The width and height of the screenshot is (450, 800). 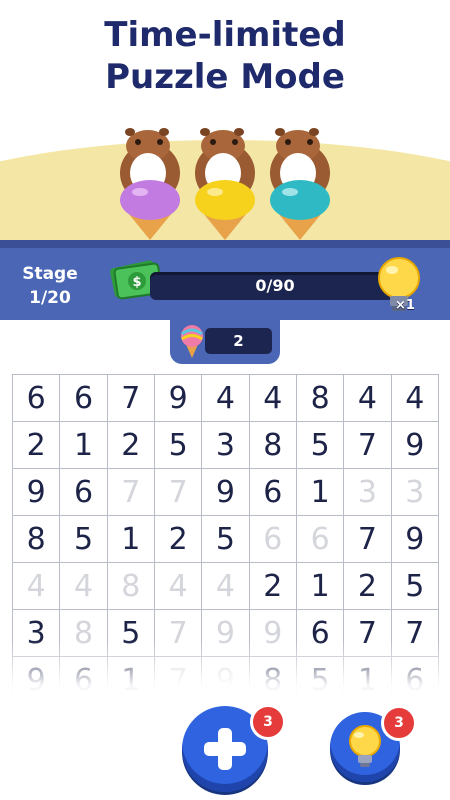 I want to click on ice-cream-icon, so click(x=192, y=341).